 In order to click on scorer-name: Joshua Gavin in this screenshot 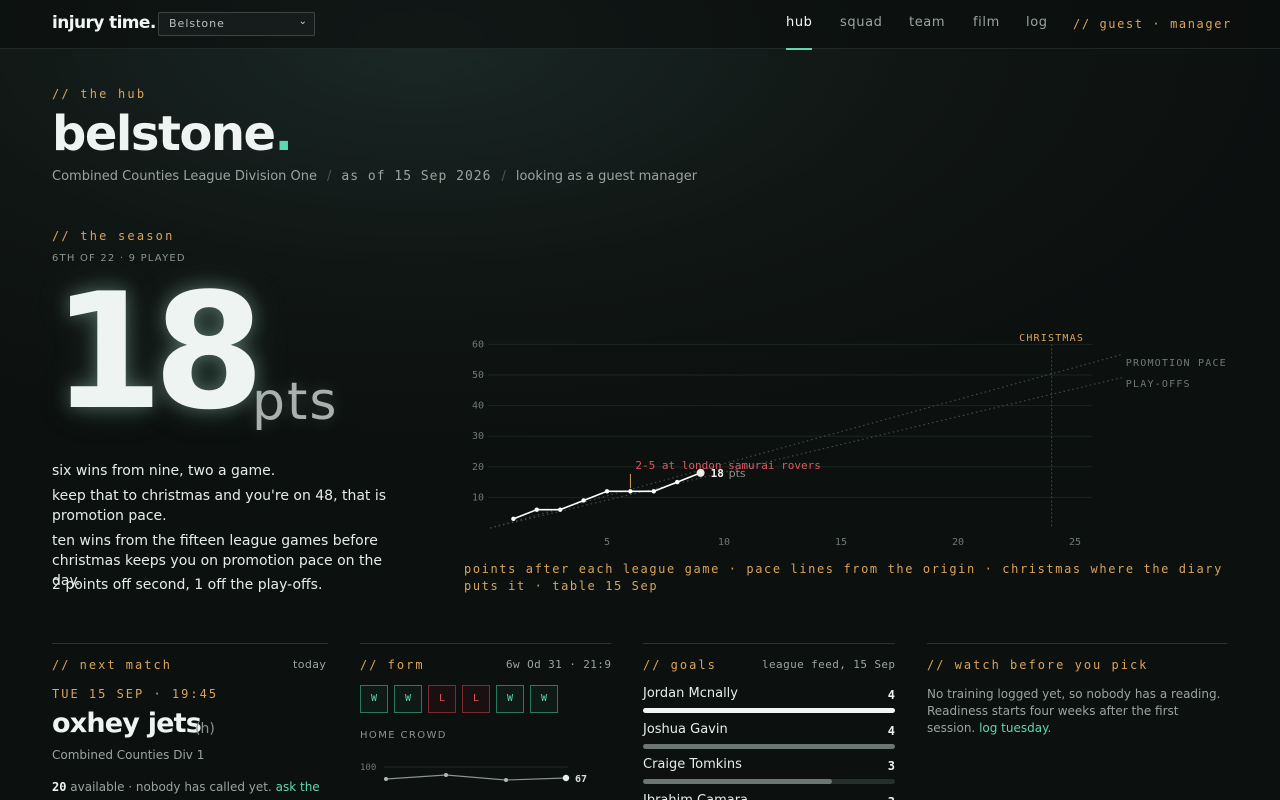, I will do `click(685, 729)`.